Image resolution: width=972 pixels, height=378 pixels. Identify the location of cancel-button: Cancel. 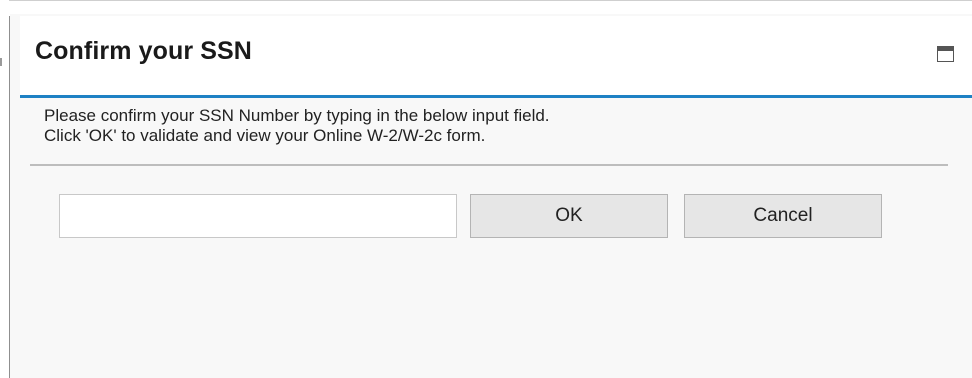
(783, 216).